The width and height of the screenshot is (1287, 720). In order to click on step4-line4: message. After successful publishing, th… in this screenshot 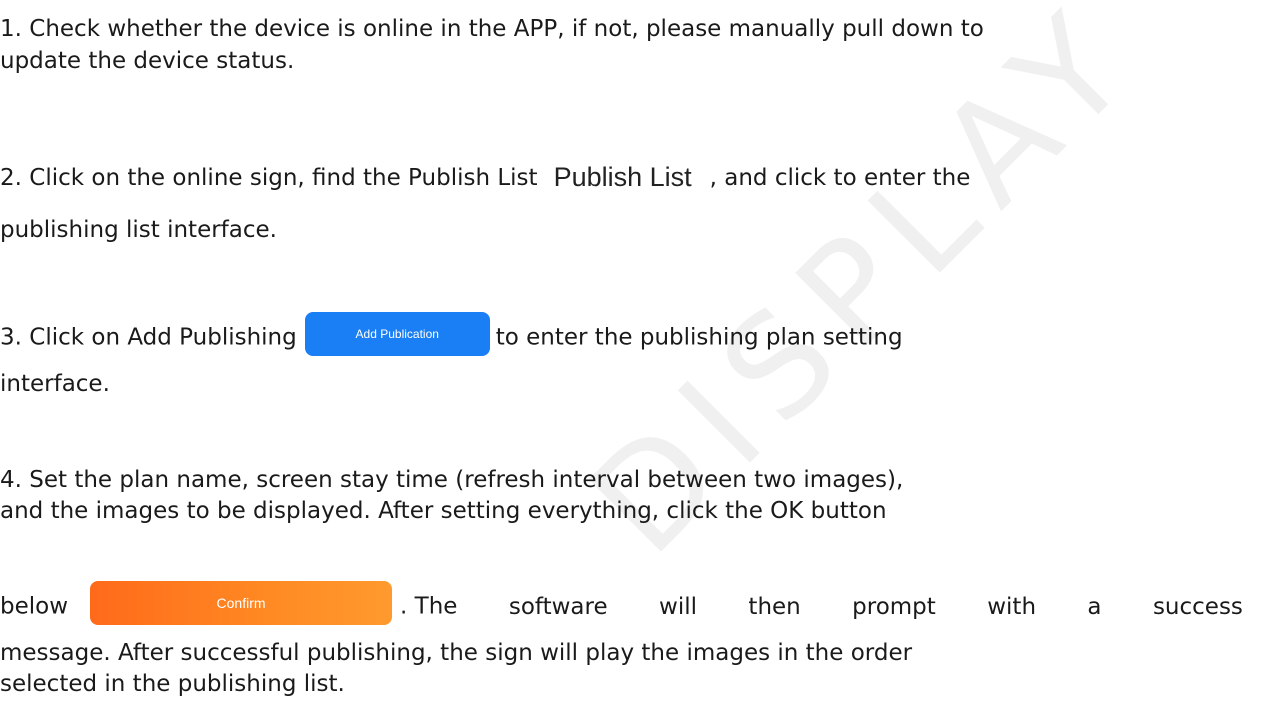, I will do `click(456, 653)`.